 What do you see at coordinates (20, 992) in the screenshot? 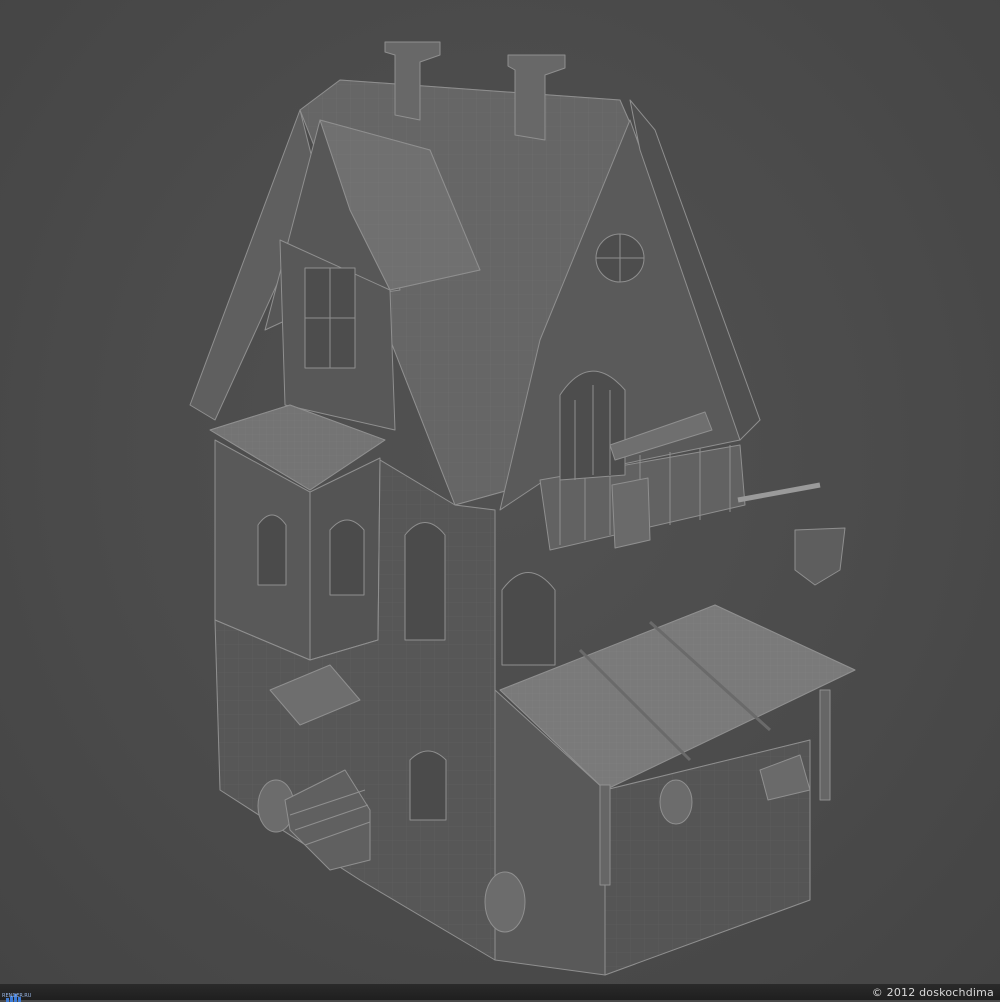
I see `render-ru-logo: RENDER.RU` at bounding box center [20, 992].